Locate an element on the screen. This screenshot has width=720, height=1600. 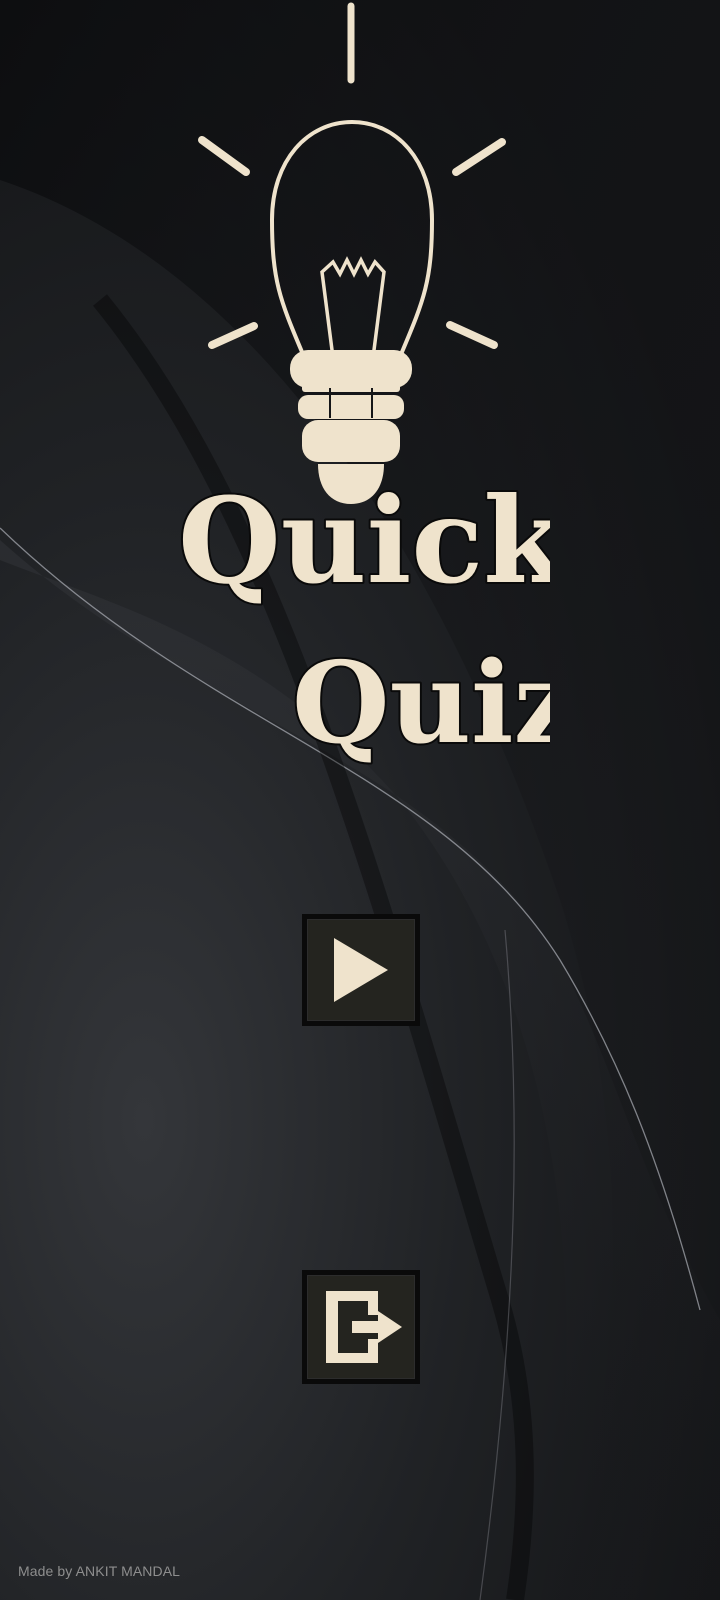
exit-button is located at coordinates (361, 1327).